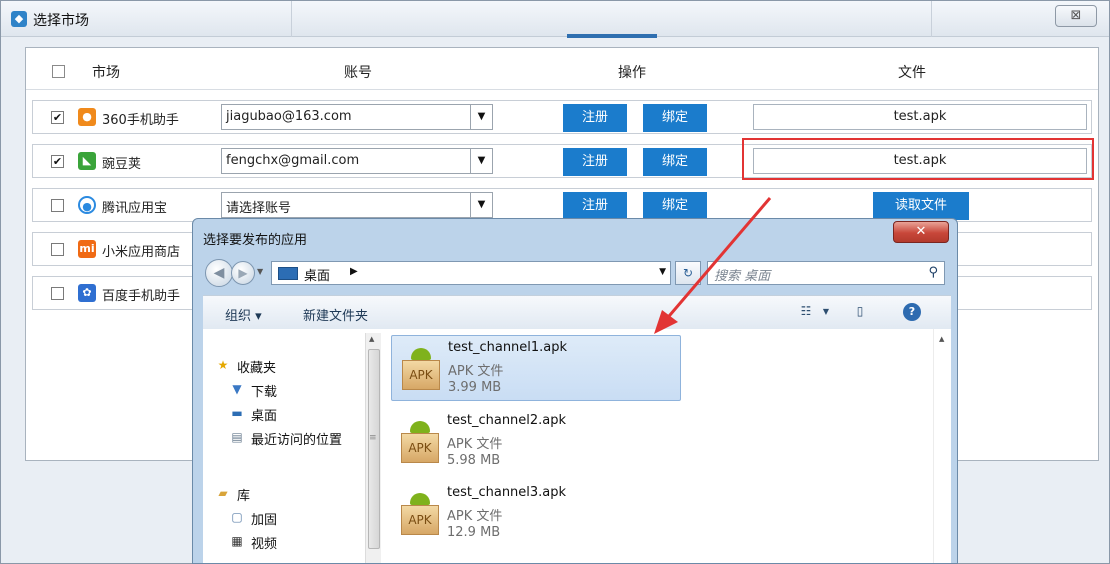  I want to click on annotation-arrow, so click(713, 265).